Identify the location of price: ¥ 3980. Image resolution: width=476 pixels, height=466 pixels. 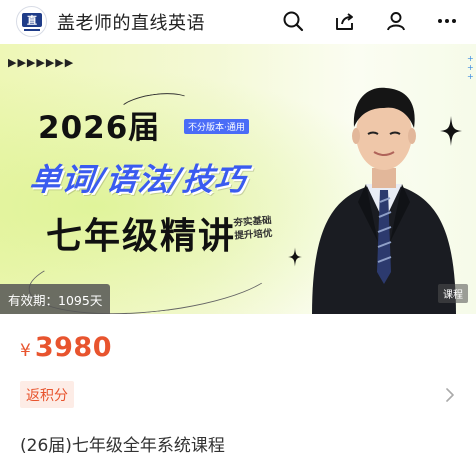
(66, 347).